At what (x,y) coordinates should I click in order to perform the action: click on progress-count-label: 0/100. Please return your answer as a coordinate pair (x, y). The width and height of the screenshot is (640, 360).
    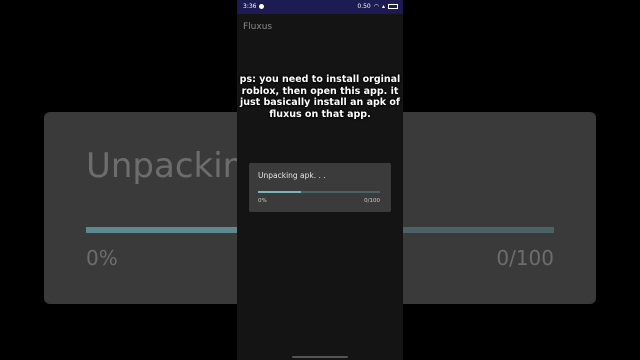
    Looking at the image, I should click on (372, 201).